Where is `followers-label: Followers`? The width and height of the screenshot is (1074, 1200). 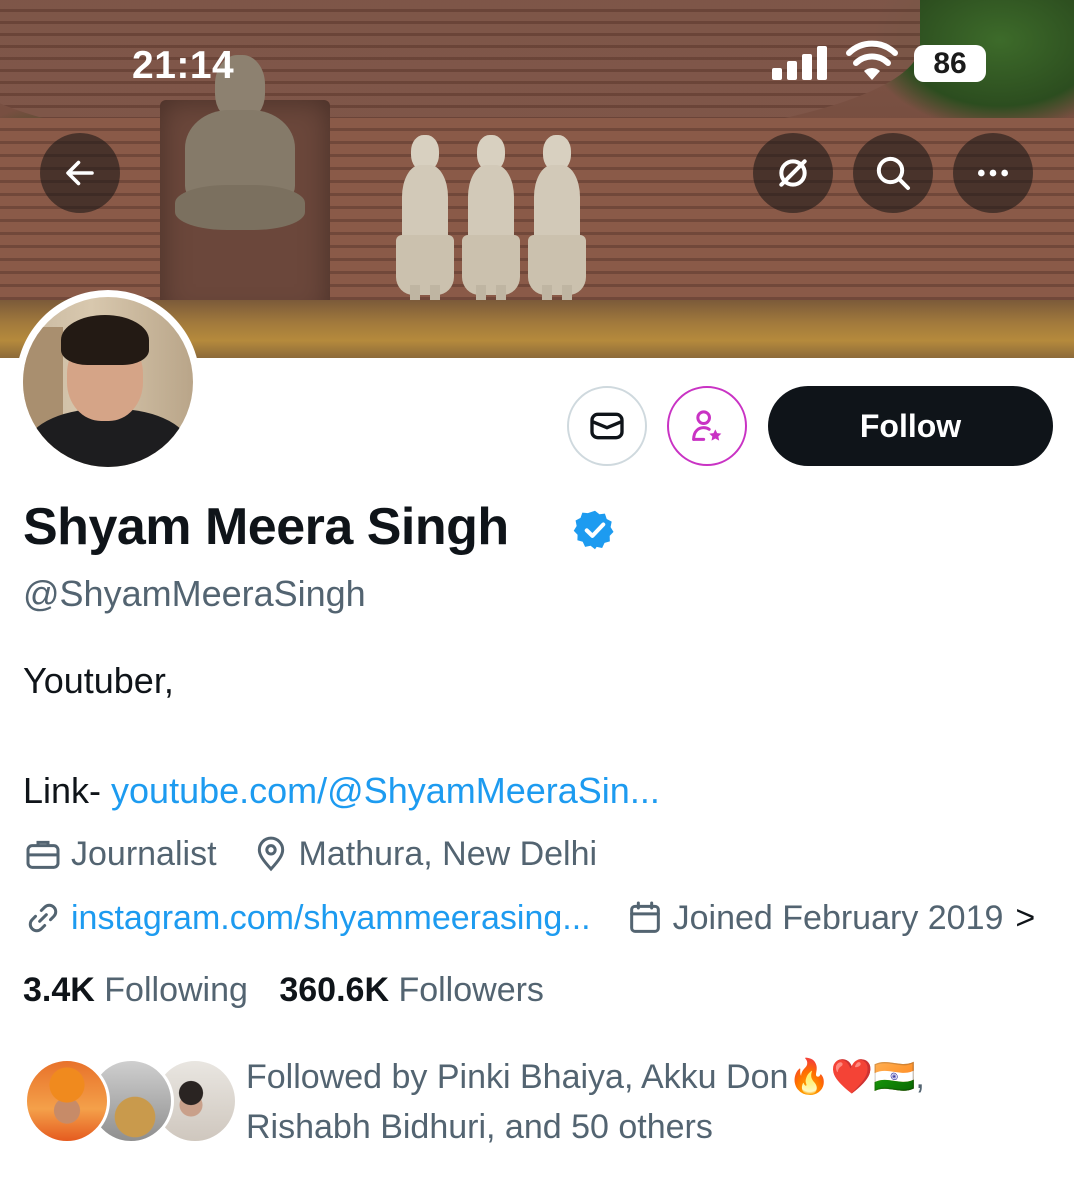
followers-label: Followers is located at coordinates (471, 990).